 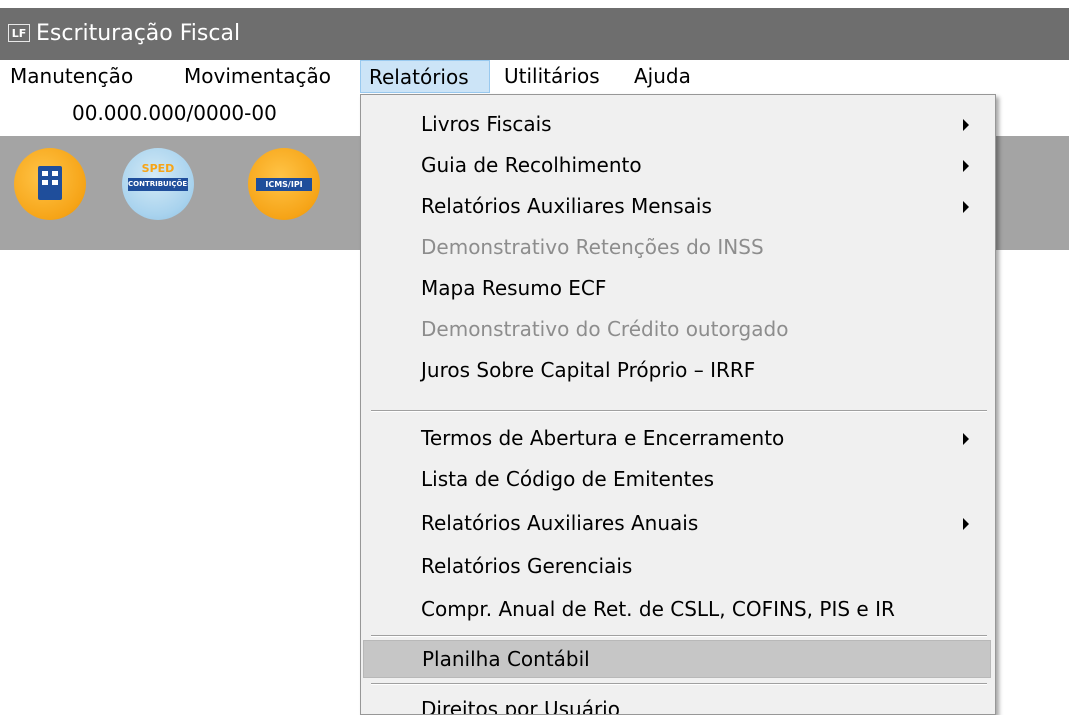 I want to click on menu-item-relatorios-gerenciais: Relatórios Gerenciais, so click(x=677, y=566).